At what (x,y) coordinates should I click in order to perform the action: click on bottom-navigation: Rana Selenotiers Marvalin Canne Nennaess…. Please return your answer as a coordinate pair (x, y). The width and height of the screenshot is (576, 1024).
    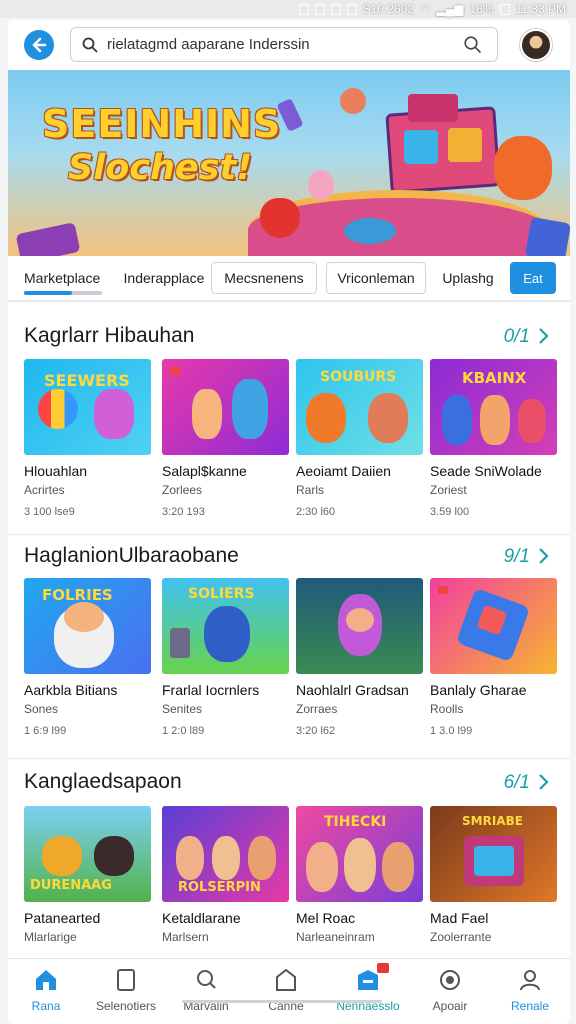
    Looking at the image, I should click on (289, 991).